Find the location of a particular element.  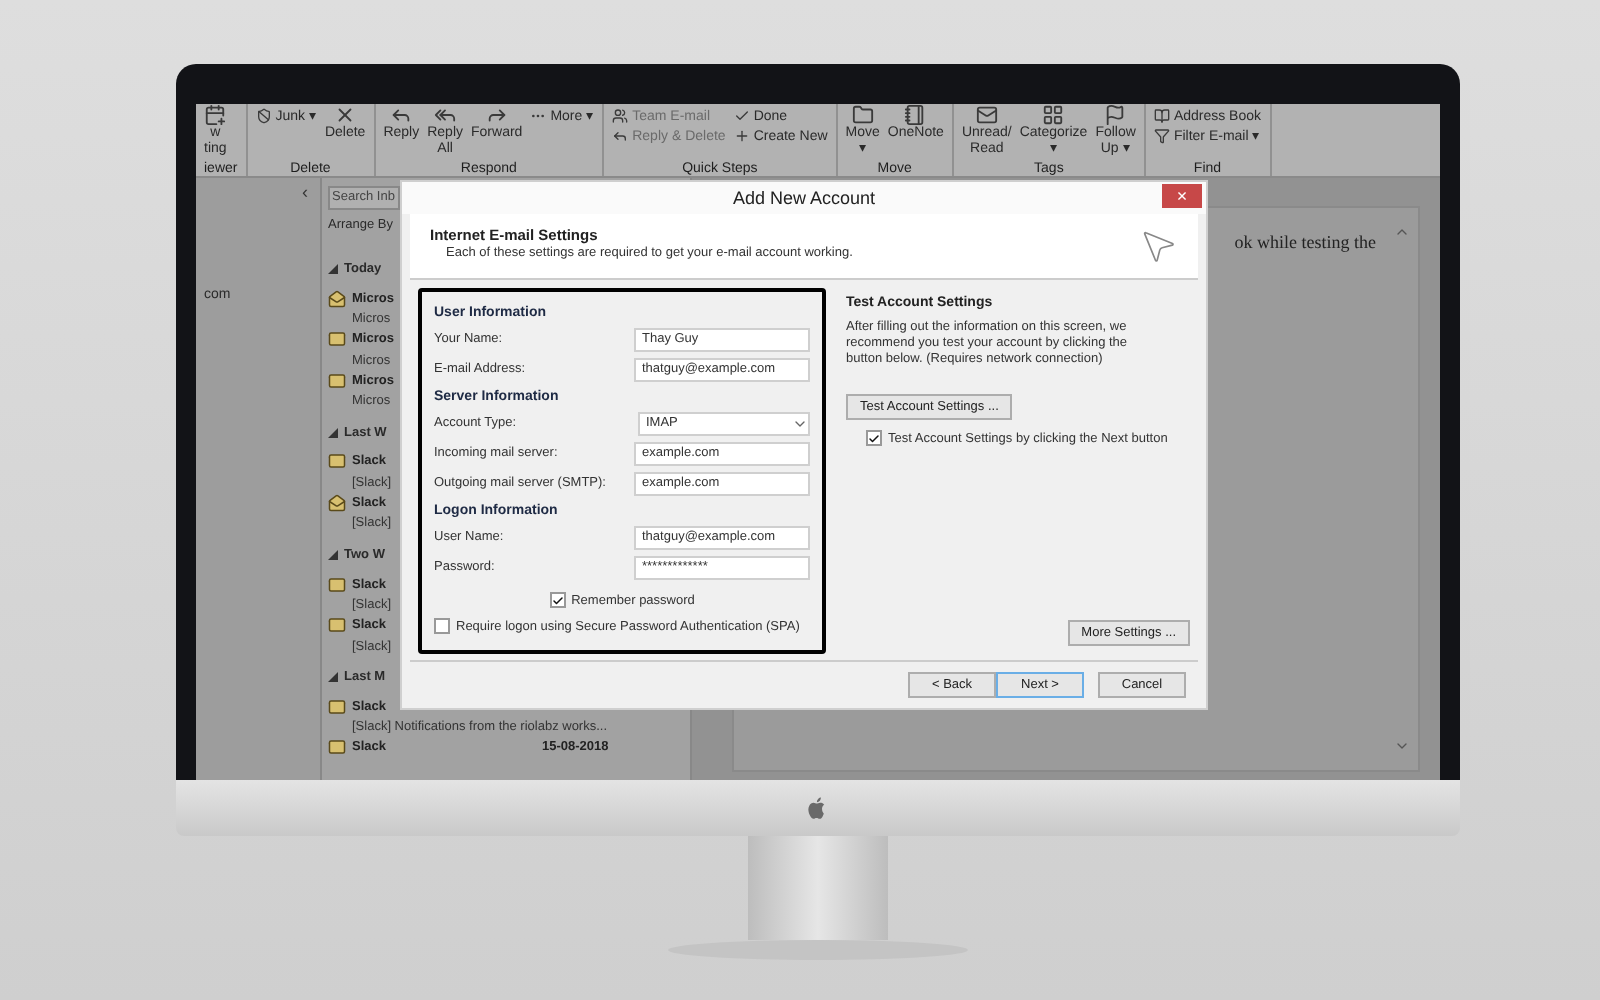

book-icon is located at coordinates (1161, 116).